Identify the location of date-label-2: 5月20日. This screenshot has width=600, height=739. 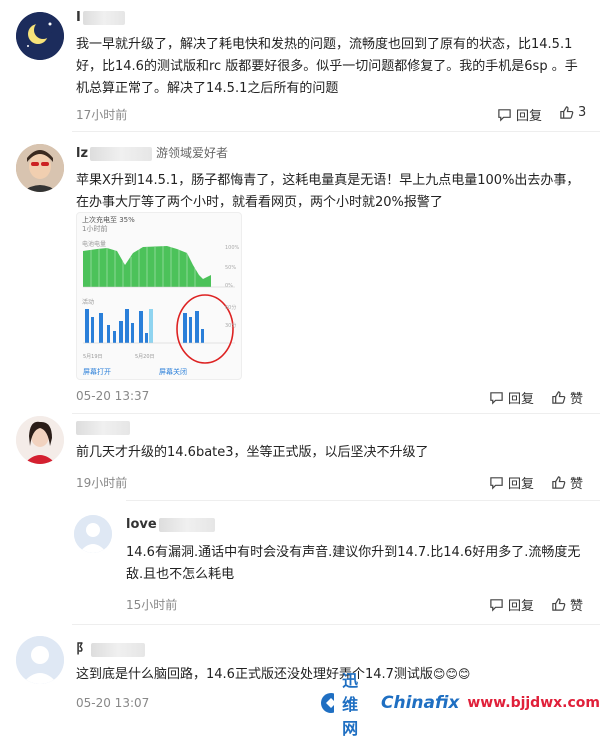
(145, 357).